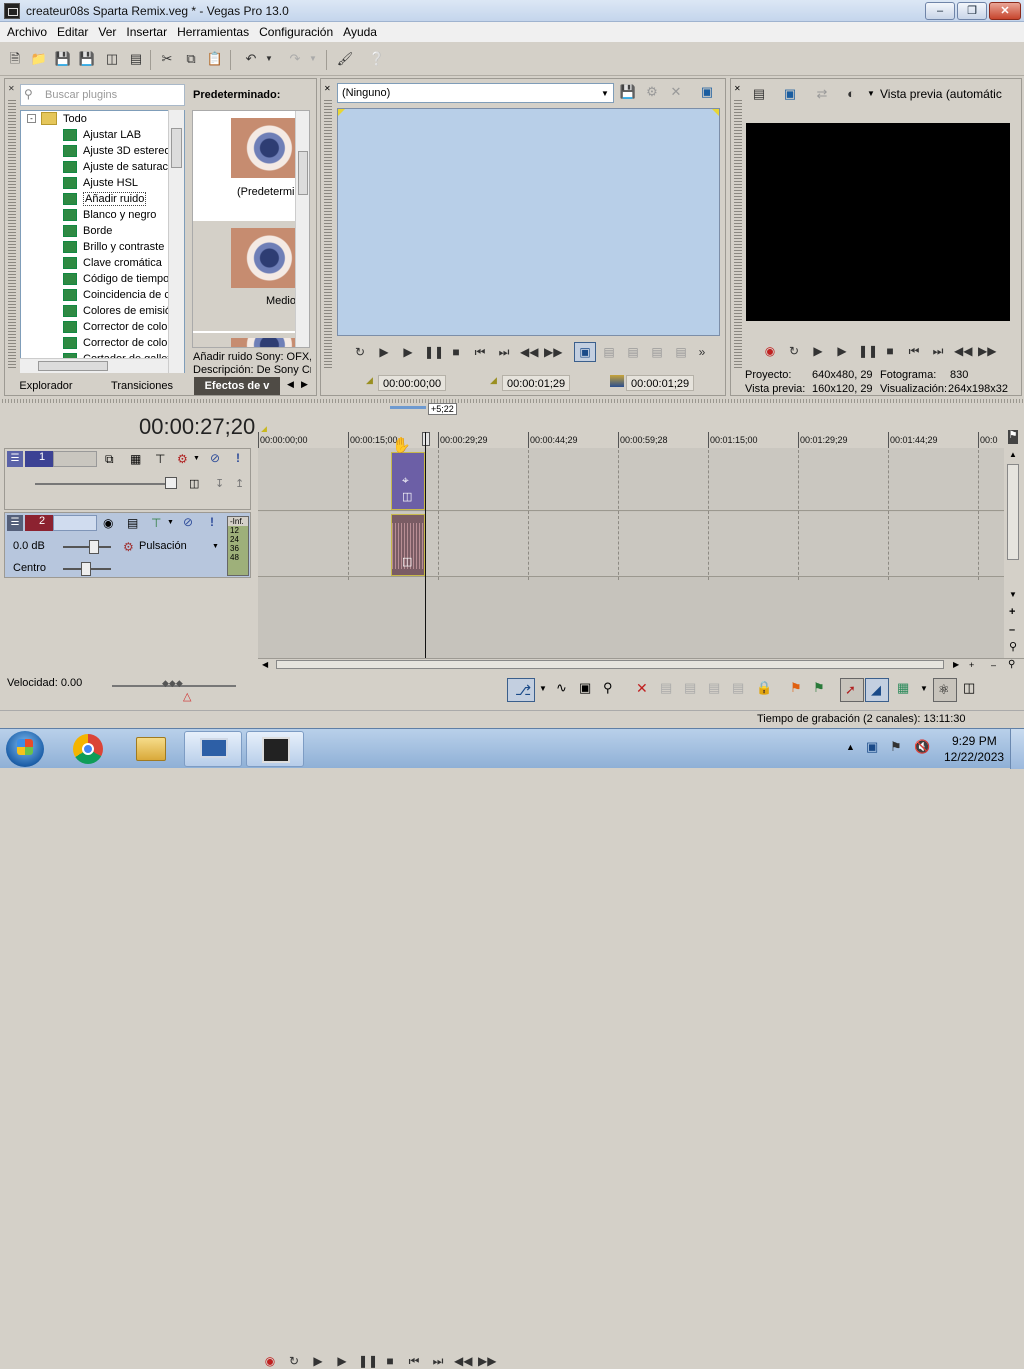 This screenshot has height=1369, width=1024. Describe the element at coordinates (102, 199) in the screenshot. I see `plugin-tree-item: Añadir ruido` at that location.